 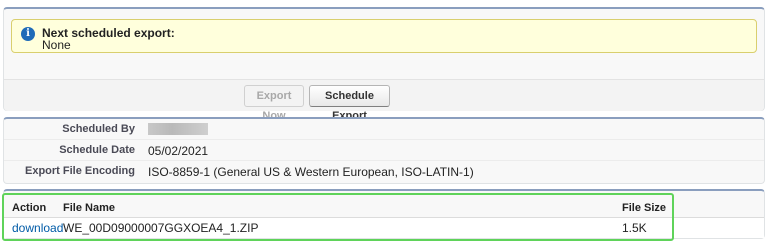 What do you see at coordinates (56, 45) in the screenshot?
I see `notice-value: None` at bounding box center [56, 45].